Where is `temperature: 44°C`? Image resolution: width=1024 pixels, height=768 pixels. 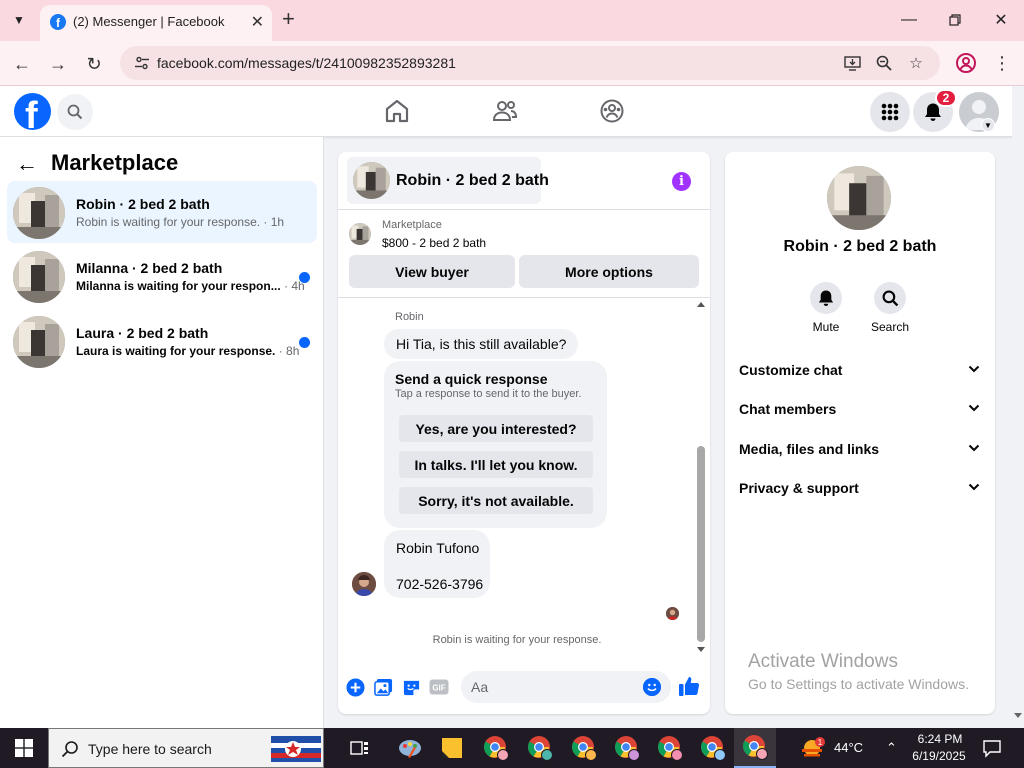 temperature: 44°C is located at coordinates (848, 747).